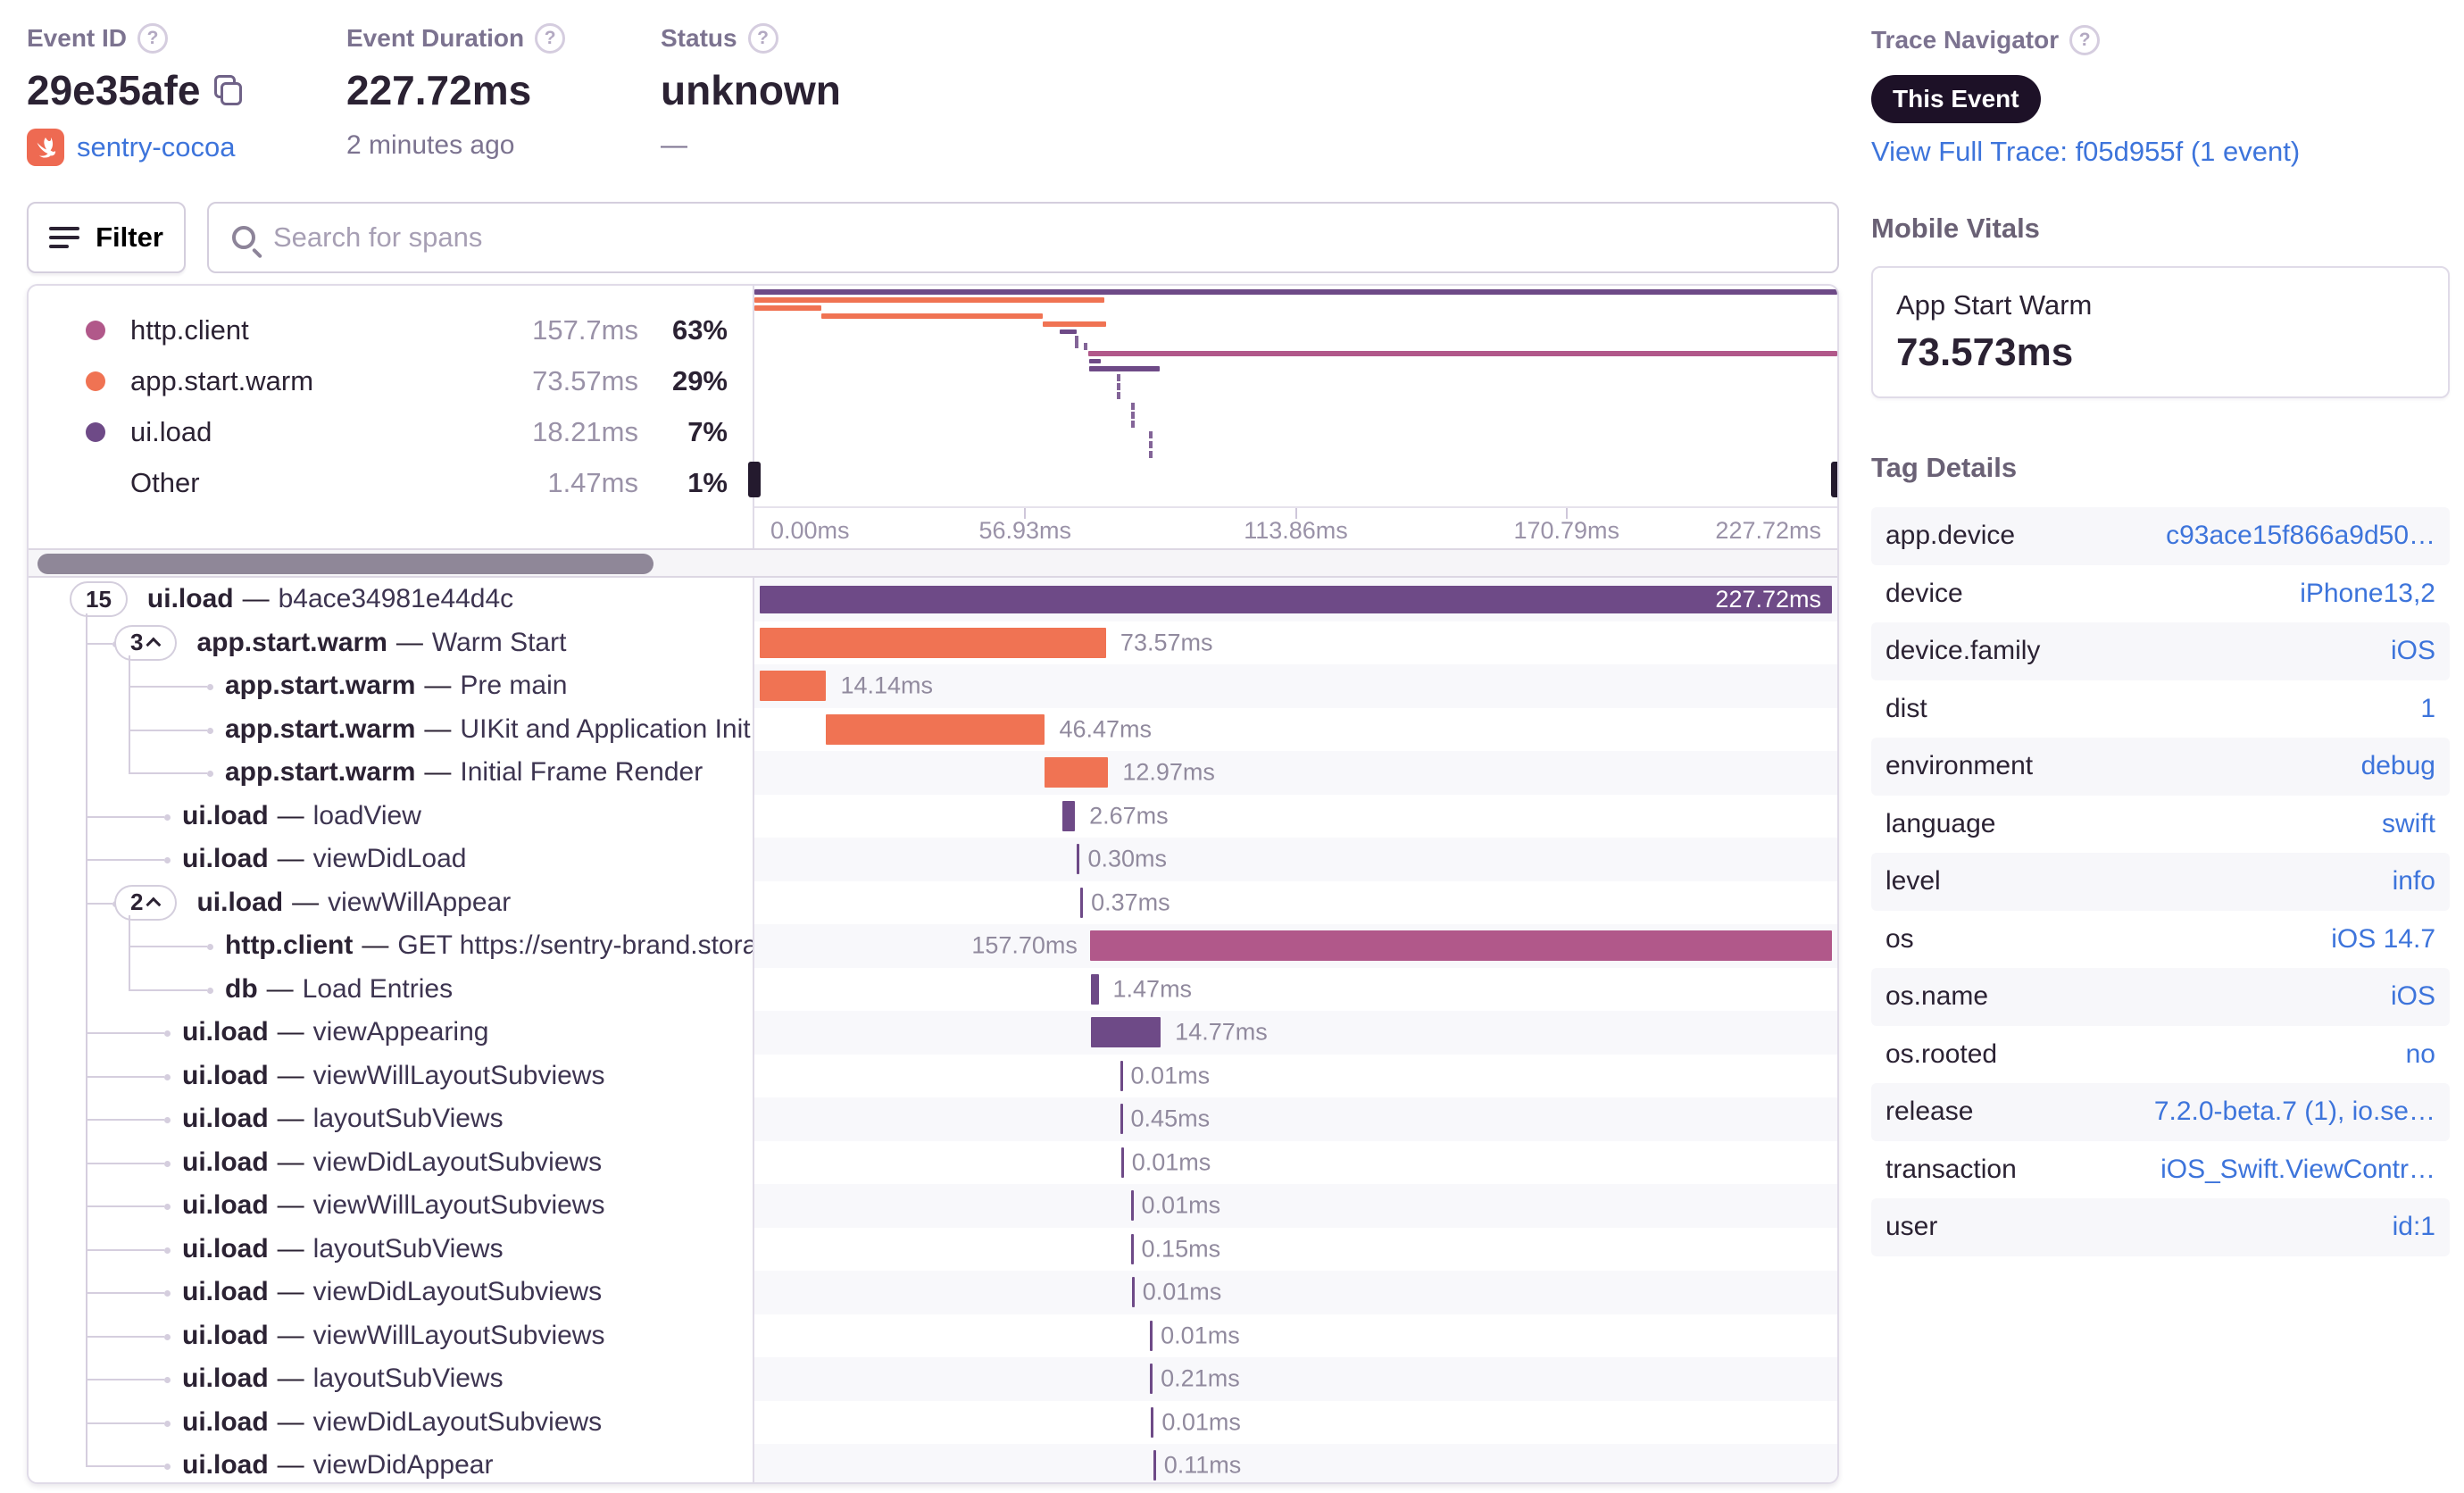 The height and width of the screenshot is (1493, 2464). What do you see at coordinates (2427, 709) in the screenshot?
I see `tag-value-link: 1` at bounding box center [2427, 709].